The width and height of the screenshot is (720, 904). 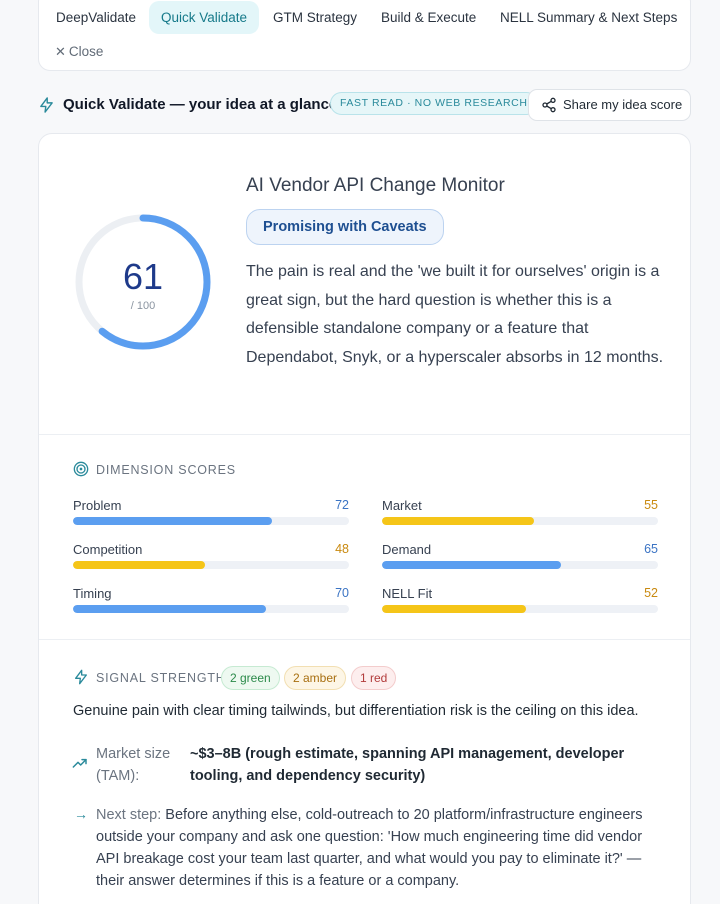 I want to click on tab-quick-validate: Quick Validate, so click(x=204, y=17).